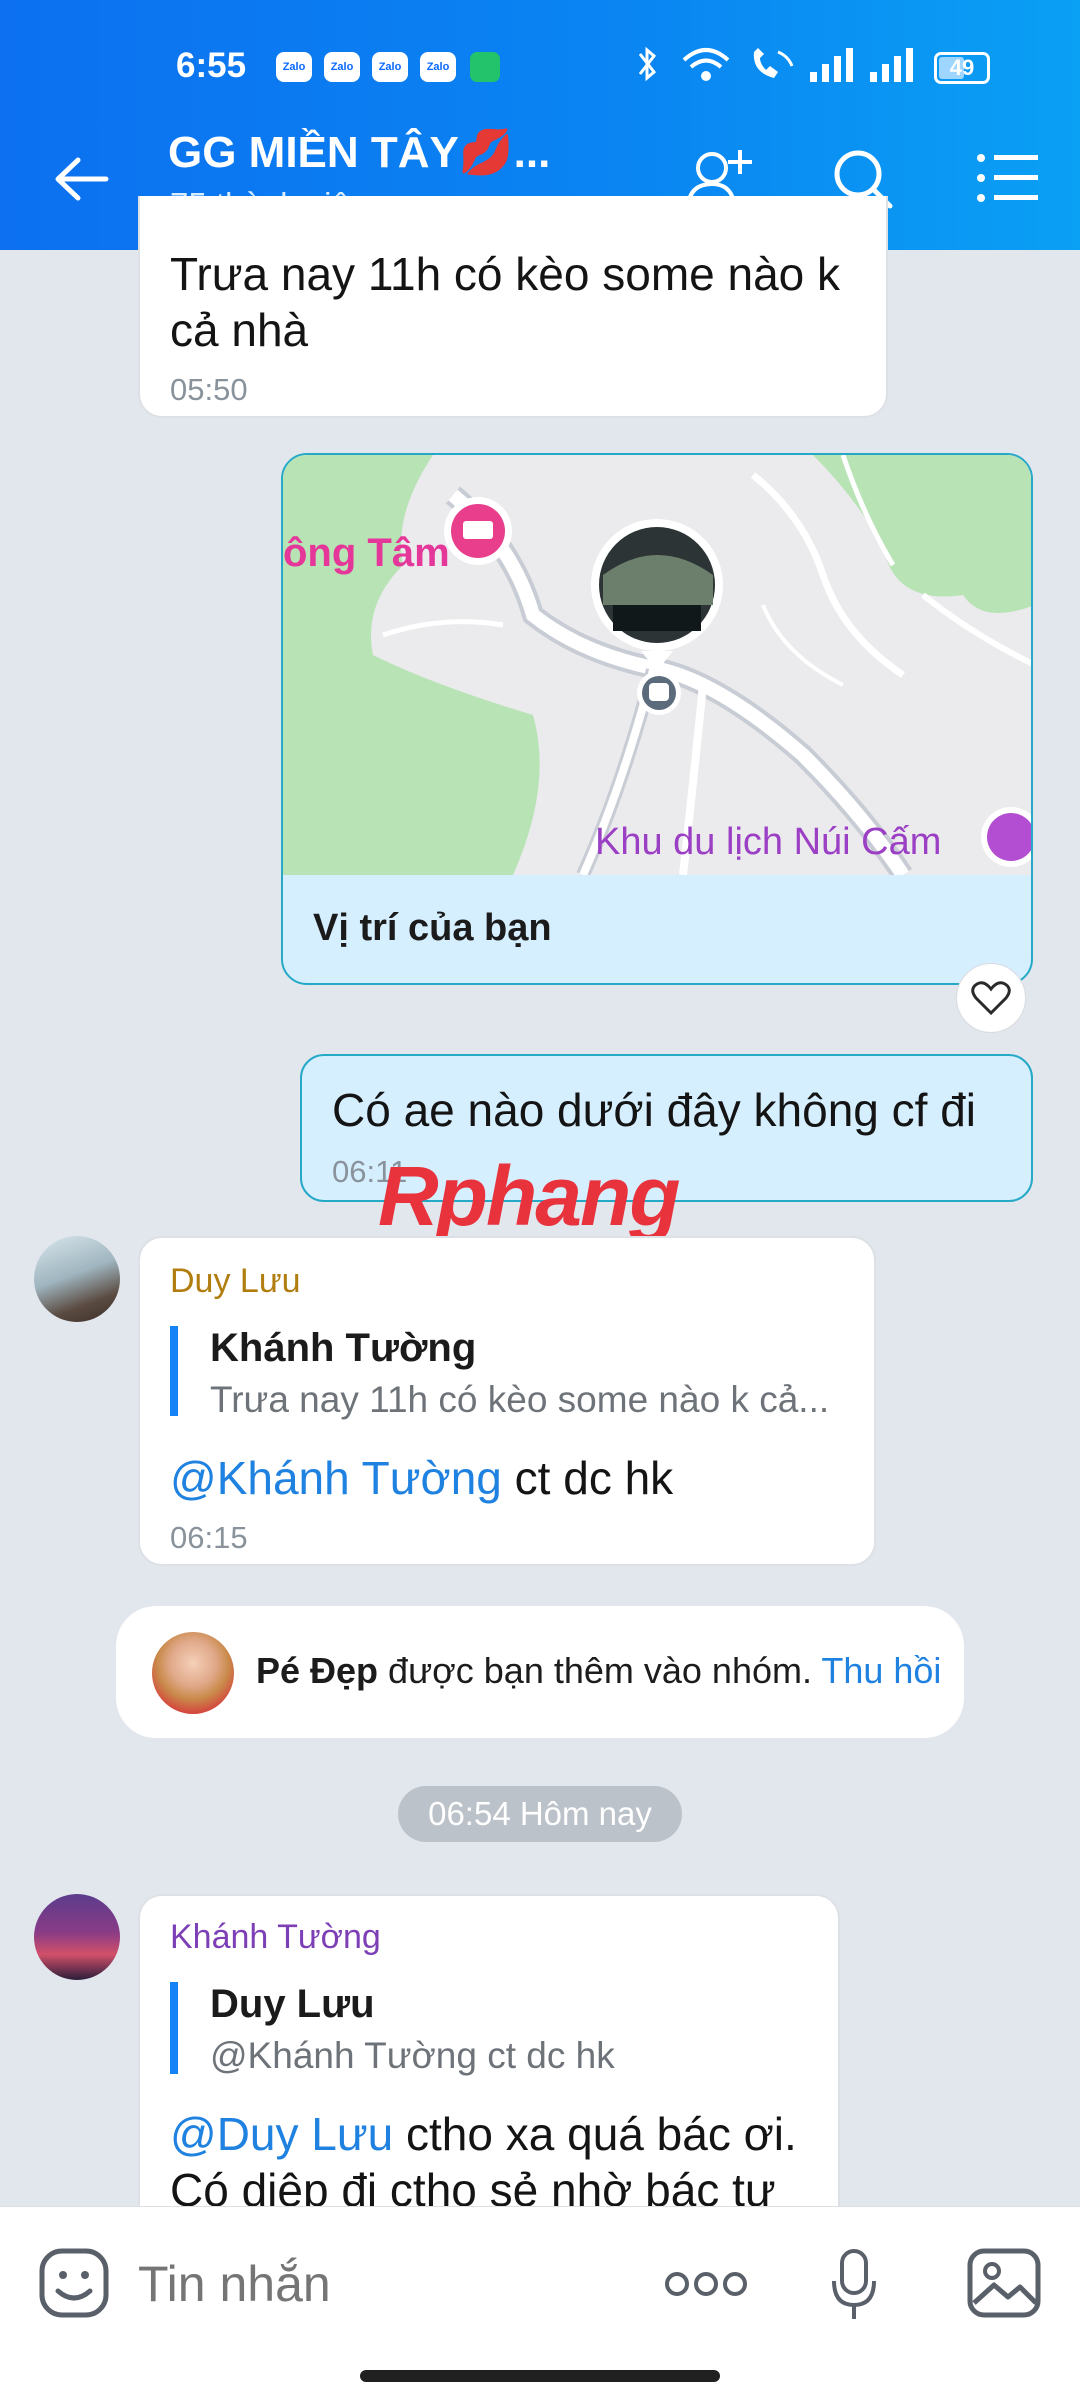  What do you see at coordinates (1008, 178) in the screenshot?
I see `menu-list-icon` at bounding box center [1008, 178].